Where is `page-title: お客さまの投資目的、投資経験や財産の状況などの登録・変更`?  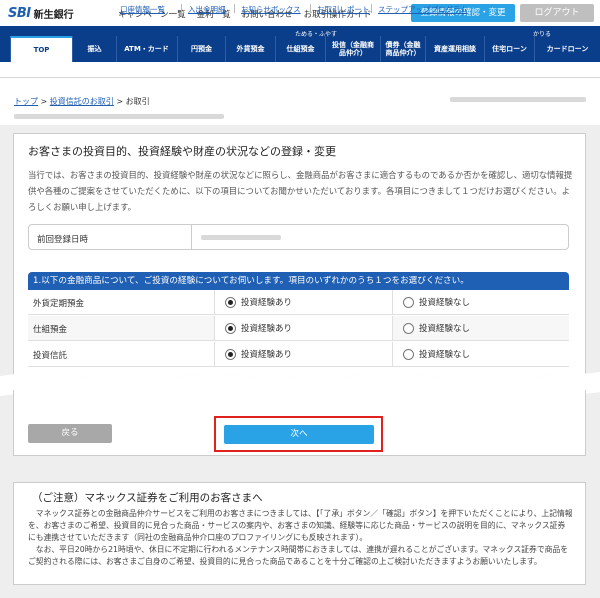 page-title: お客さまの投資目的、投資経験や財産の状況などの登録・変更 is located at coordinates (182, 151).